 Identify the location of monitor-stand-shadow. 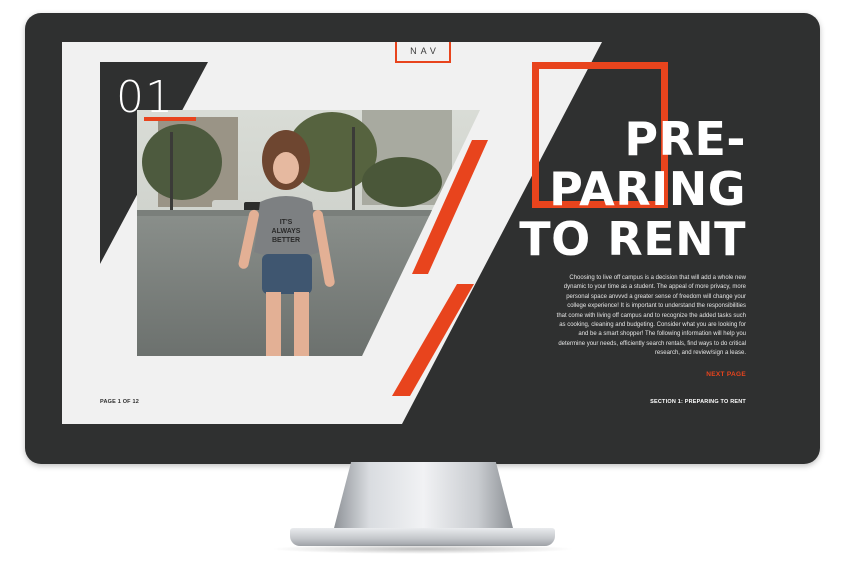
(422, 549).